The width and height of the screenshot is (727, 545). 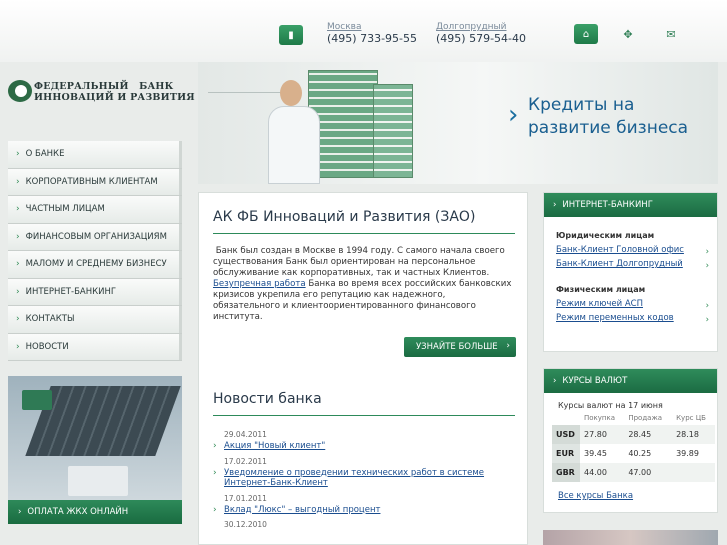 What do you see at coordinates (95, 512) in the screenshot?
I see `utility-payment-button: › ОПЛАТА ЖКХ ОНЛАЙН` at bounding box center [95, 512].